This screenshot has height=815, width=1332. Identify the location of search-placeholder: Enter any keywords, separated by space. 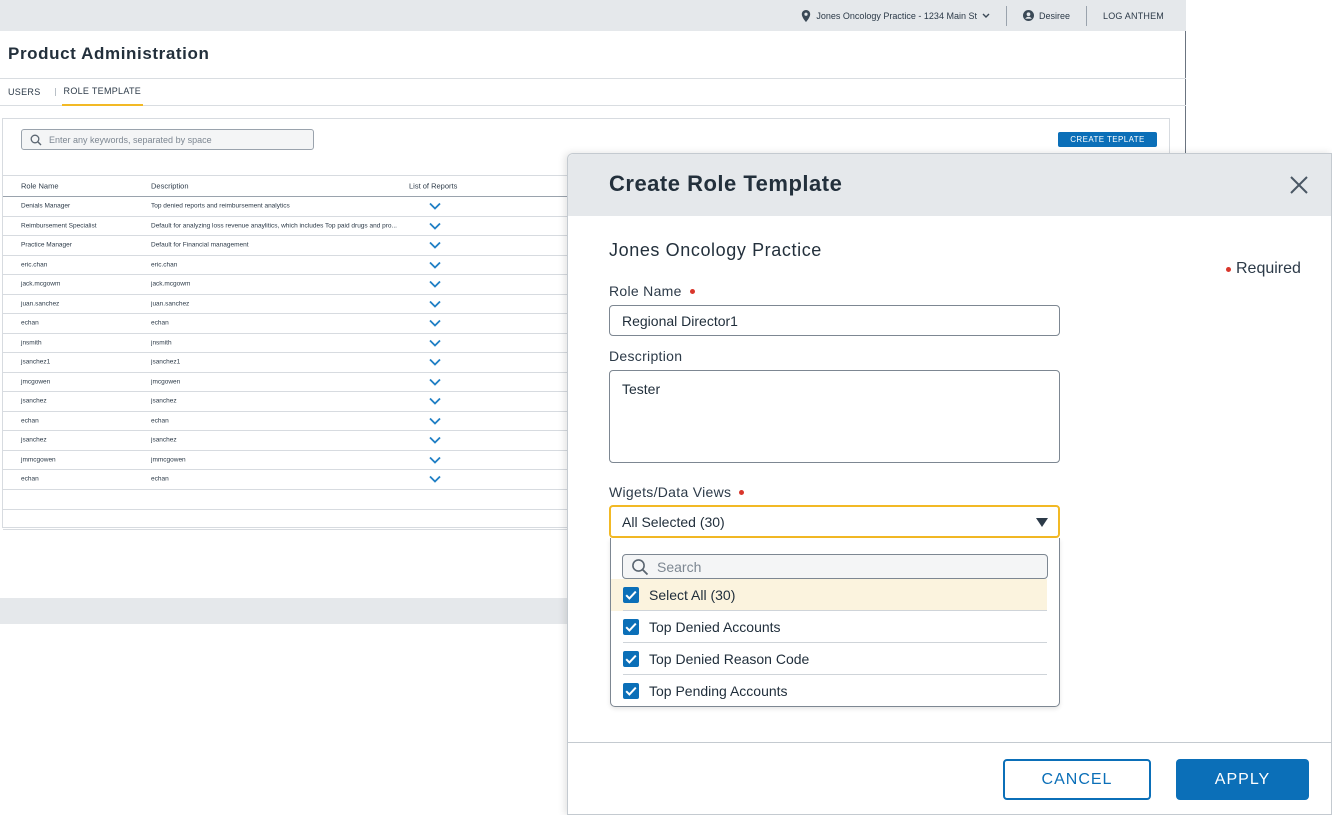
(130, 139).